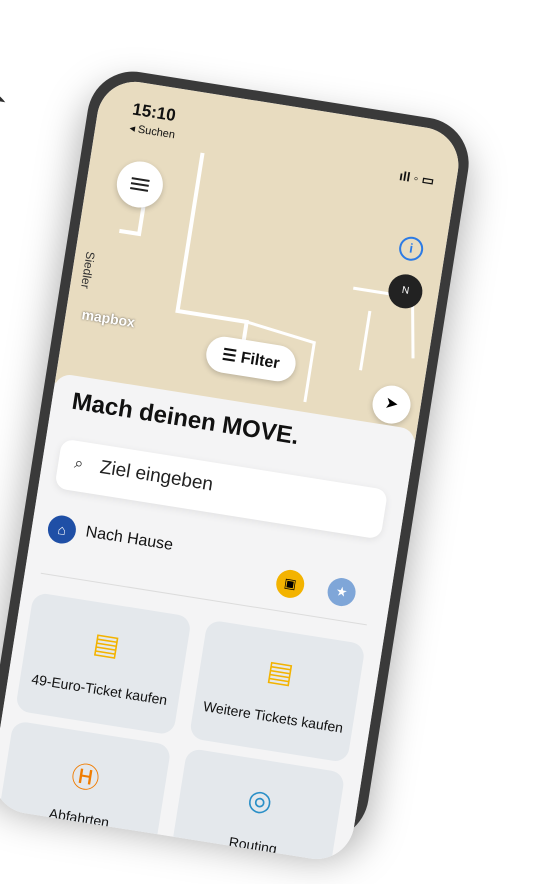 The height and width of the screenshot is (884, 536). What do you see at coordinates (341, 592) in the screenshot?
I see `star-icon: ★` at bounding box center [341, 592].